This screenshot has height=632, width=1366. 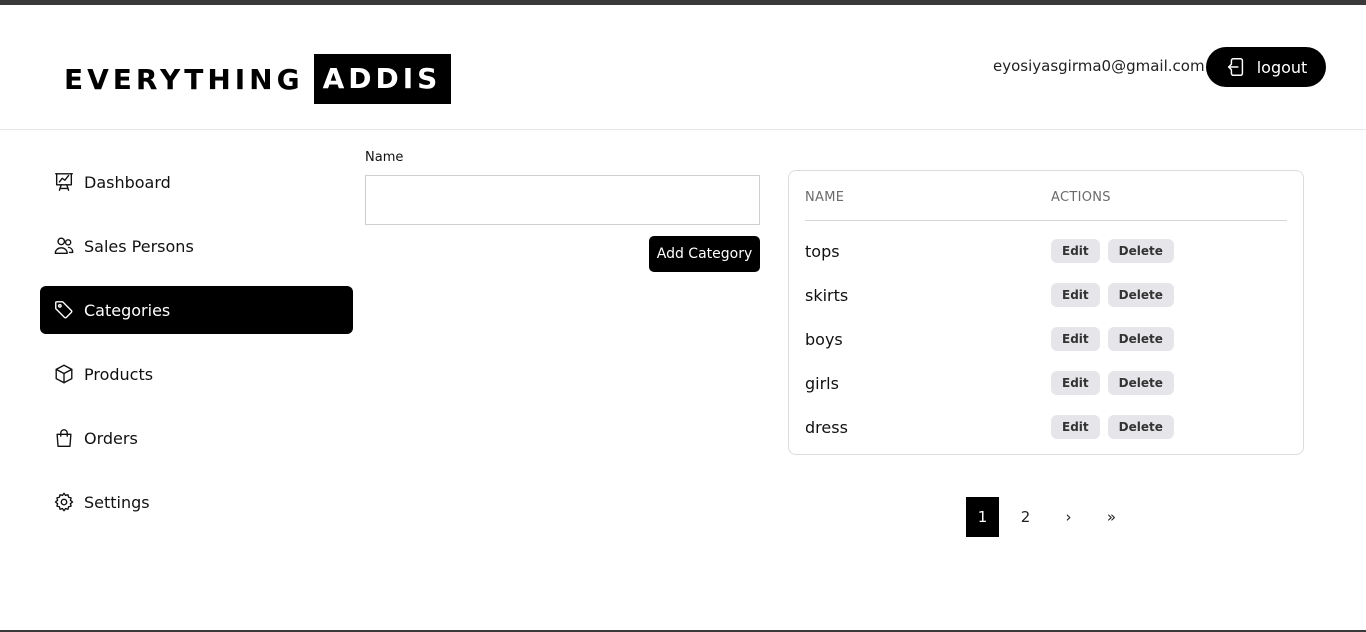 I want to click on pagination: 1 2 › », so click(x=1052, y=517).